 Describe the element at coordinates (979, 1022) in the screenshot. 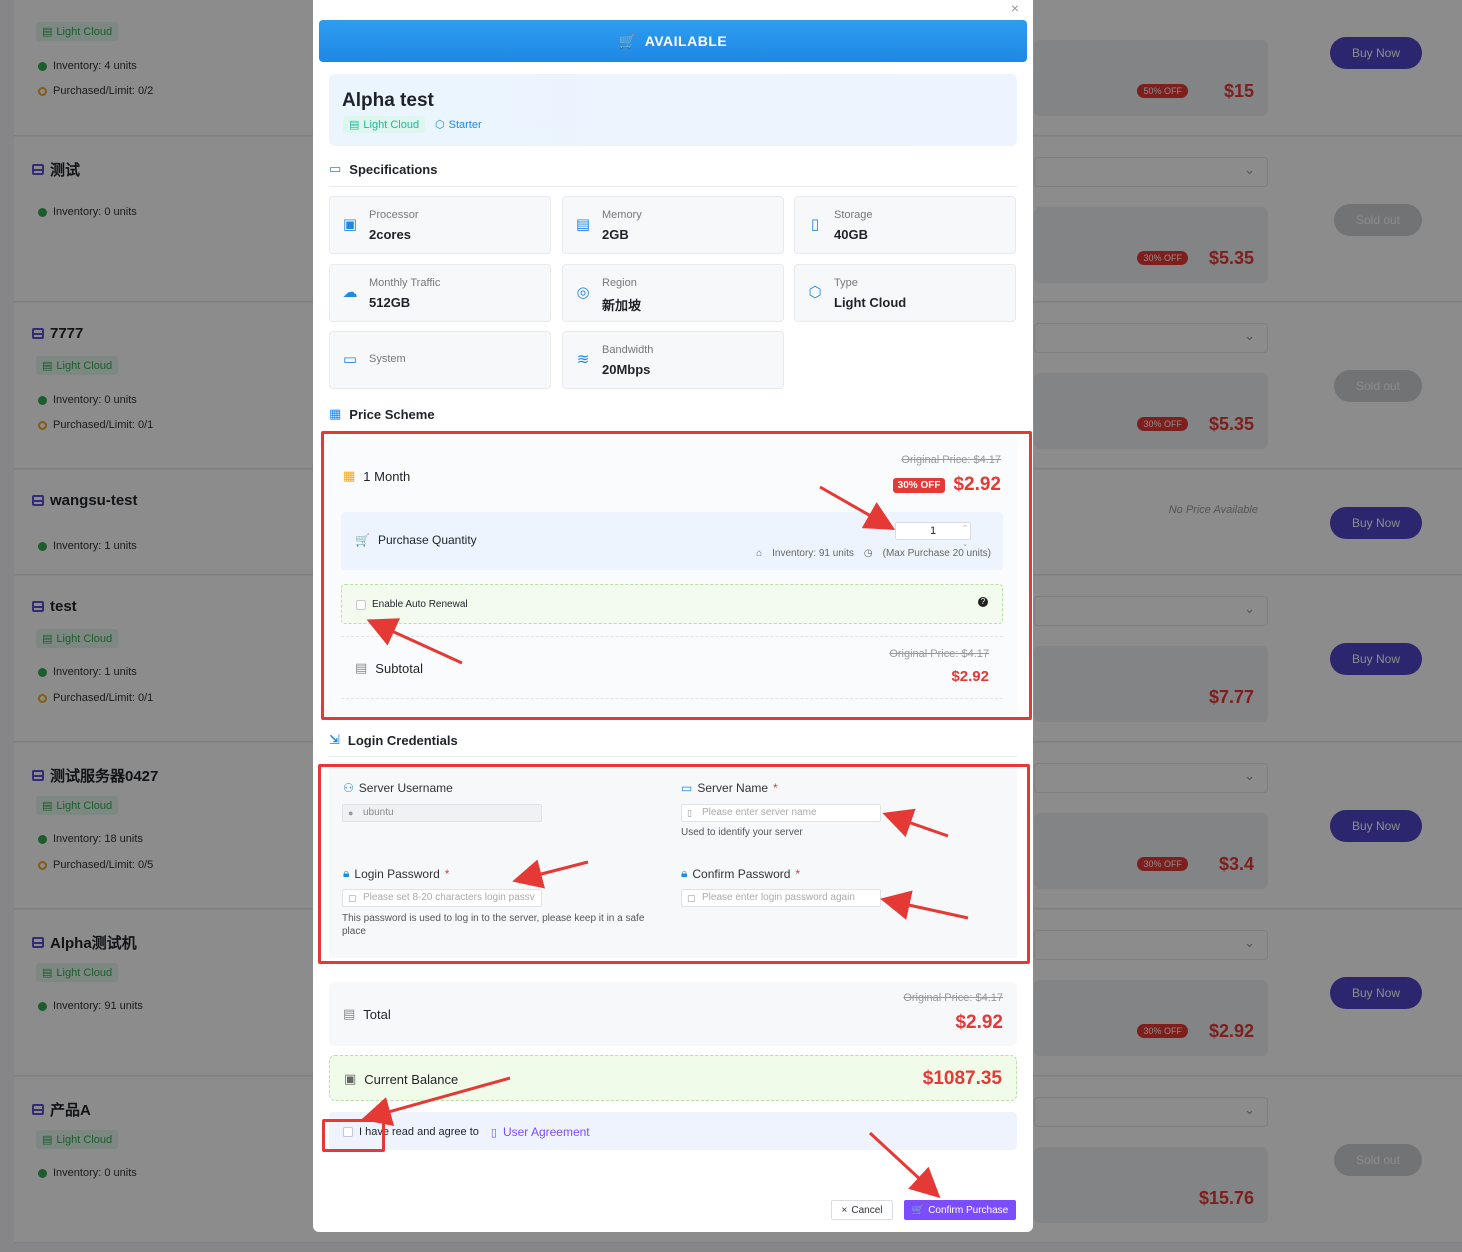

I see `total-price: $2.92` at that location.